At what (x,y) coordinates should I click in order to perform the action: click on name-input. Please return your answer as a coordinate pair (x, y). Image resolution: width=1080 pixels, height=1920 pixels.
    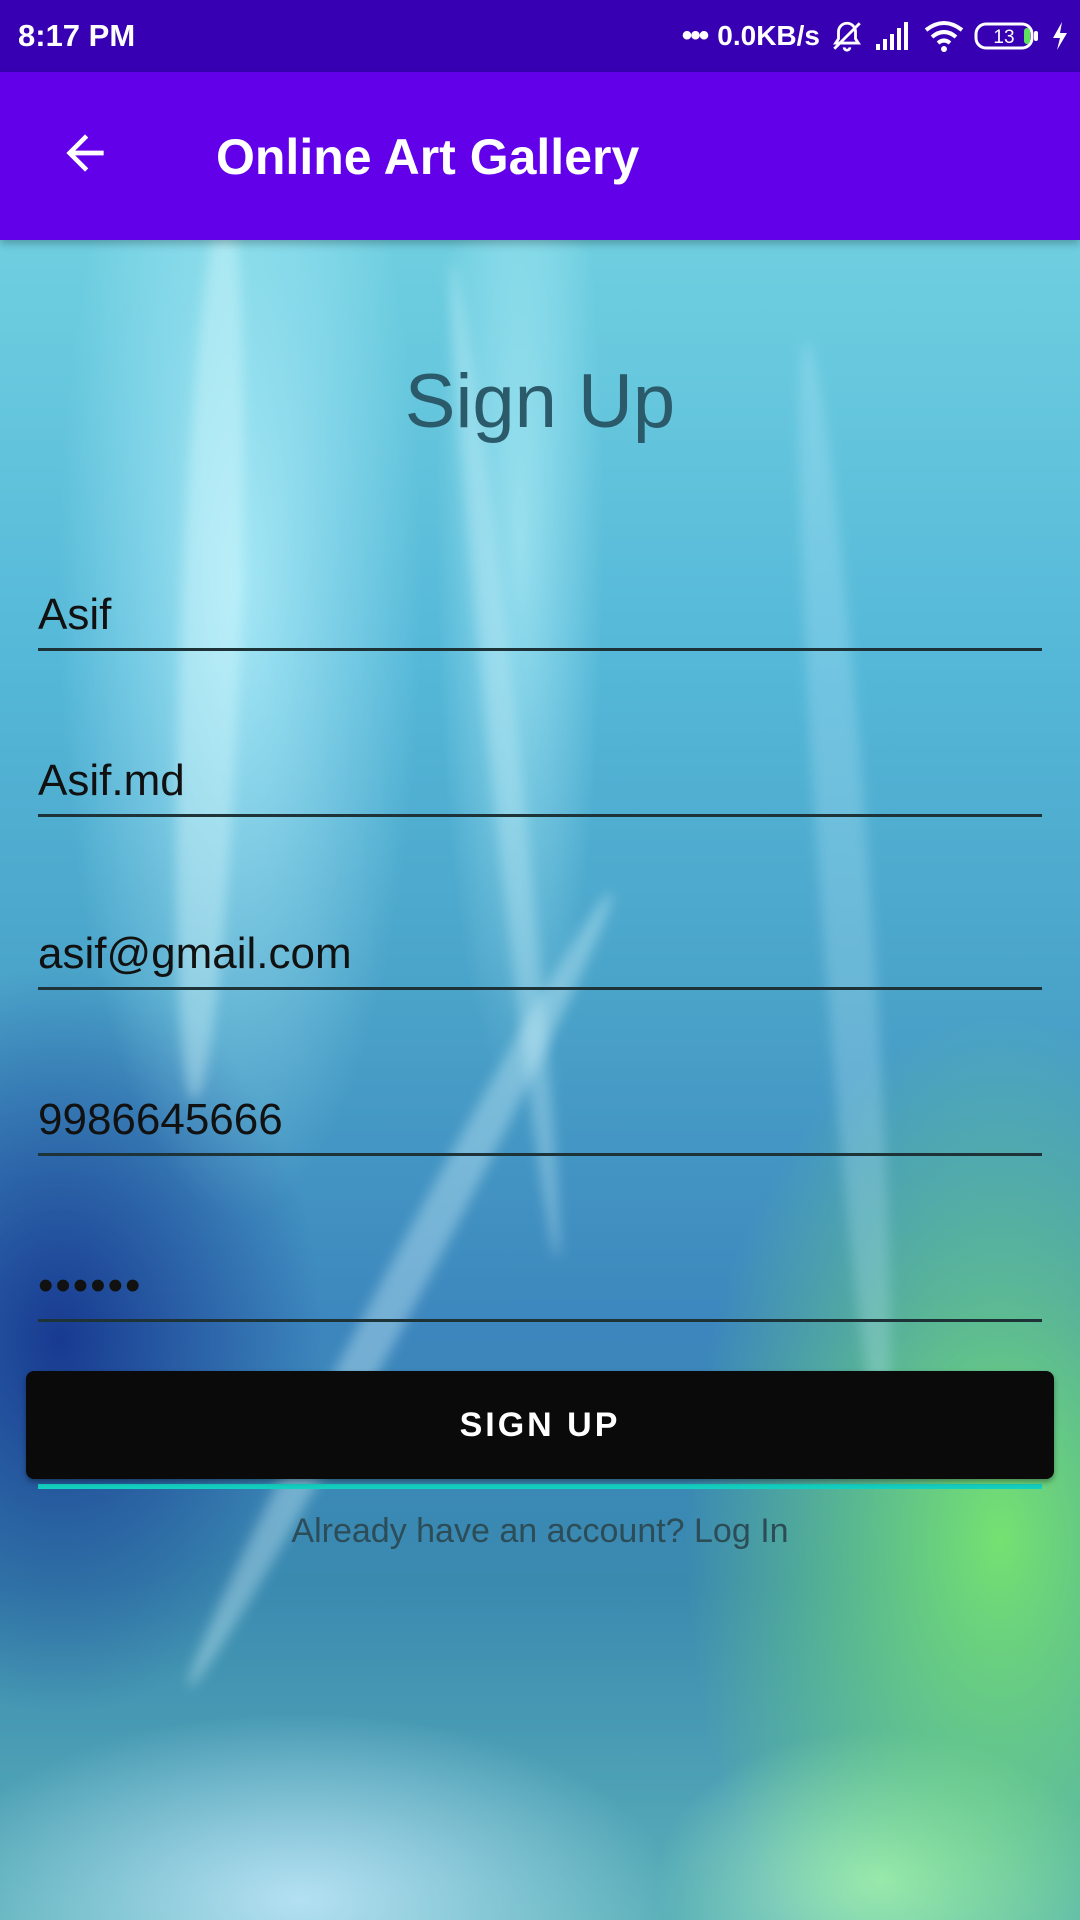
    Looking at the image, I should click on (540, 615).